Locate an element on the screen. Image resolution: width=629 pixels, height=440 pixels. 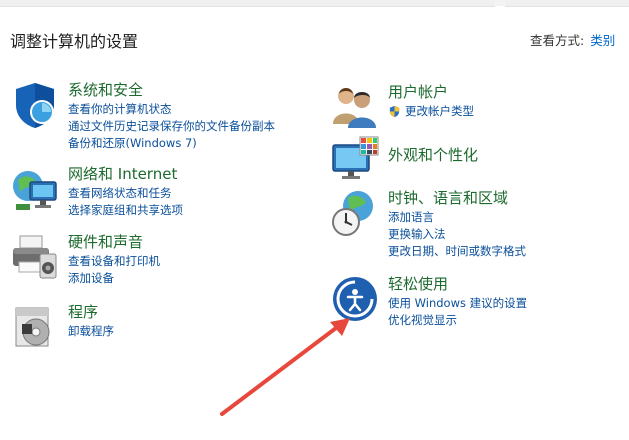
clock-region-title: 时钟、语言和区域 is located at coordinates (457, 198).